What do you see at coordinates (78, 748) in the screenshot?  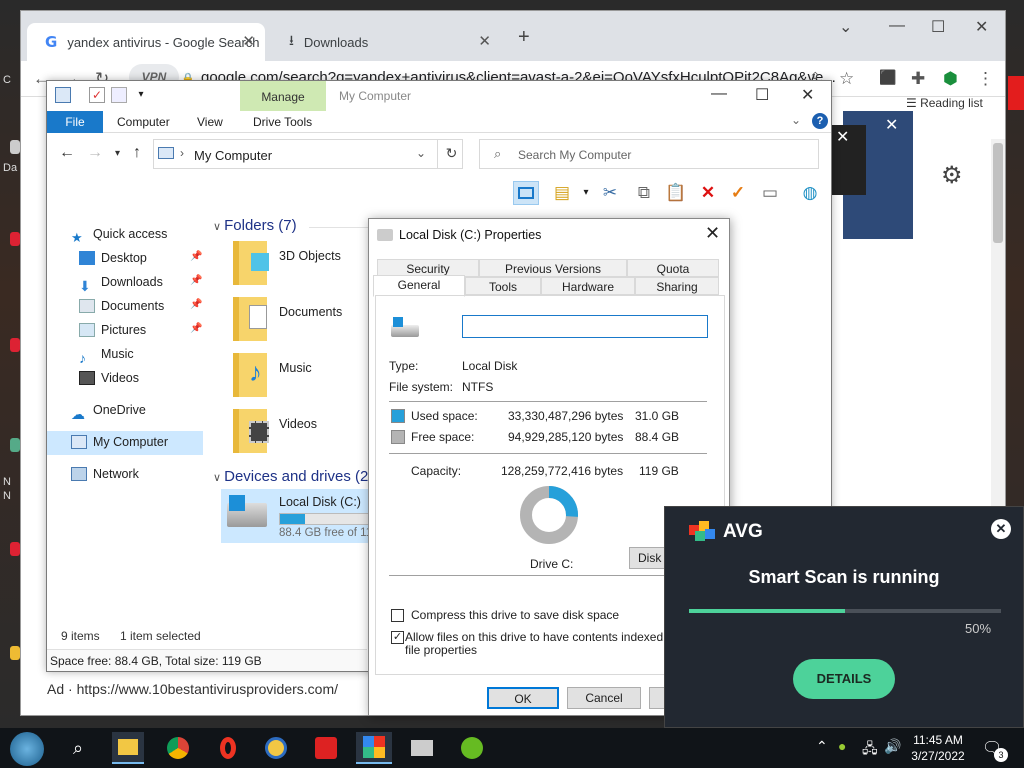 I see `search-icon: ⌕` at bounding box center [78, 748].